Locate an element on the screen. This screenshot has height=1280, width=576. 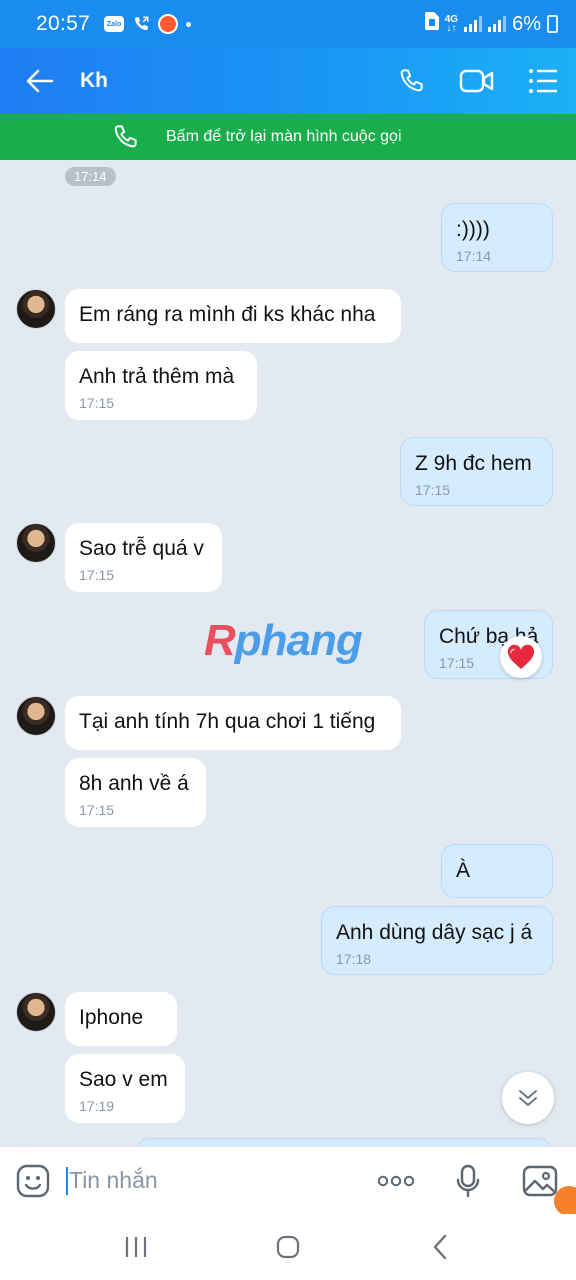
message-text: Tại anh tính 7h qua chơi 1 tiếng is located at coordinates (227, 721).